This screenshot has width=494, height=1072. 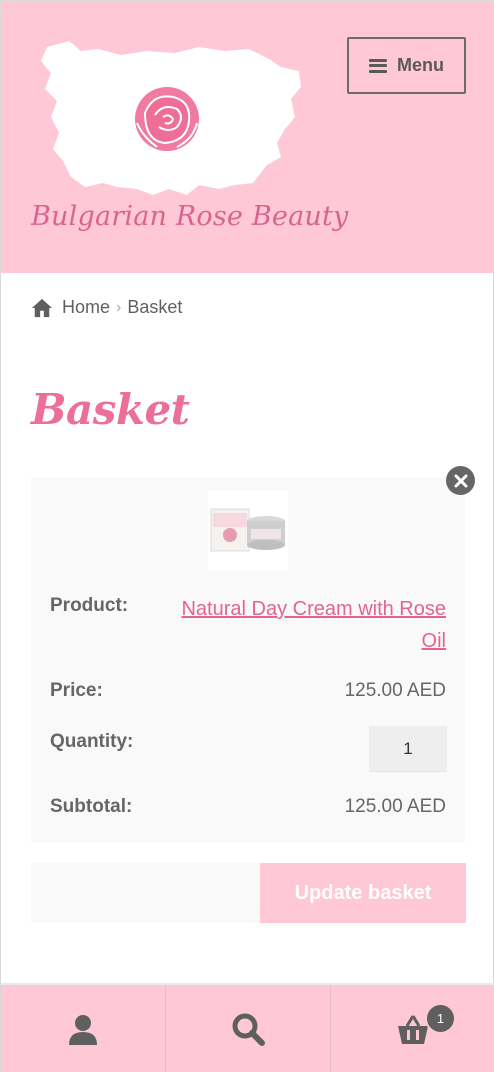 What do you see at coordinates (42, 308) in the screenshot?
I see `home-icon` at bounding box center [42, 308].